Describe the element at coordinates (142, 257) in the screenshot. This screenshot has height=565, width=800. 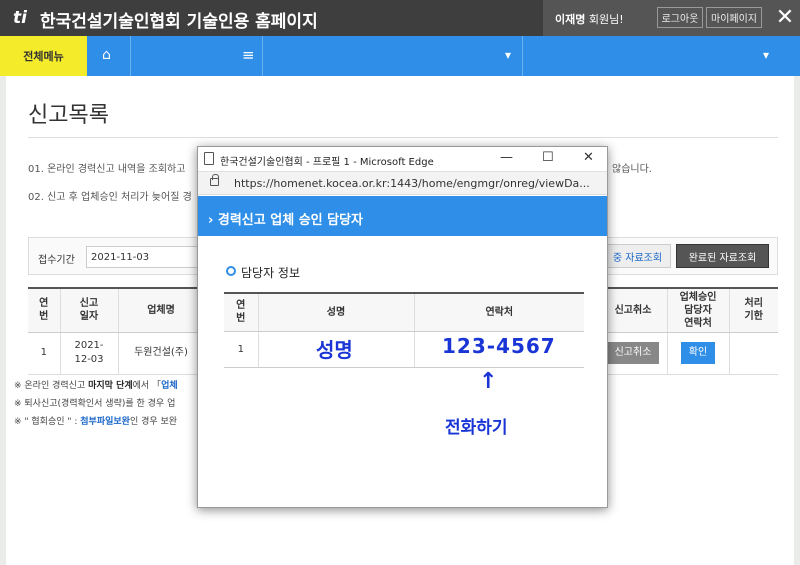
I see `start-date-input` at that location.